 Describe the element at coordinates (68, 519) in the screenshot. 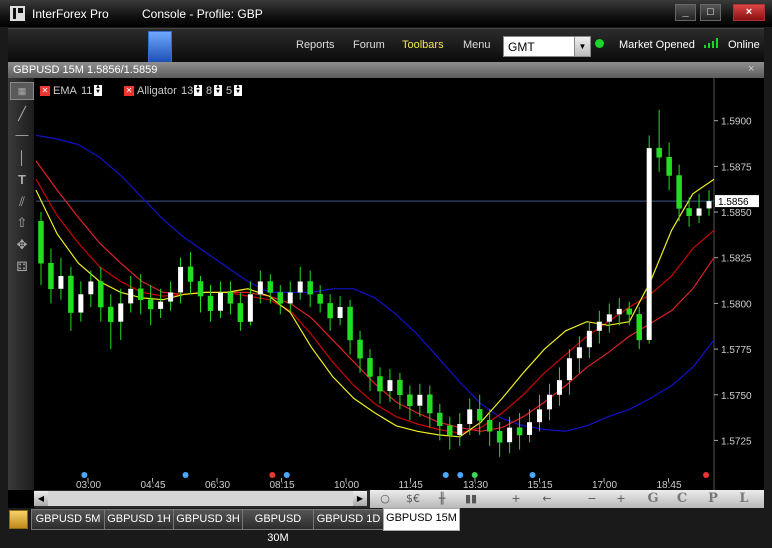

I see `chart-tab: GBPUSD 5M` at that location.